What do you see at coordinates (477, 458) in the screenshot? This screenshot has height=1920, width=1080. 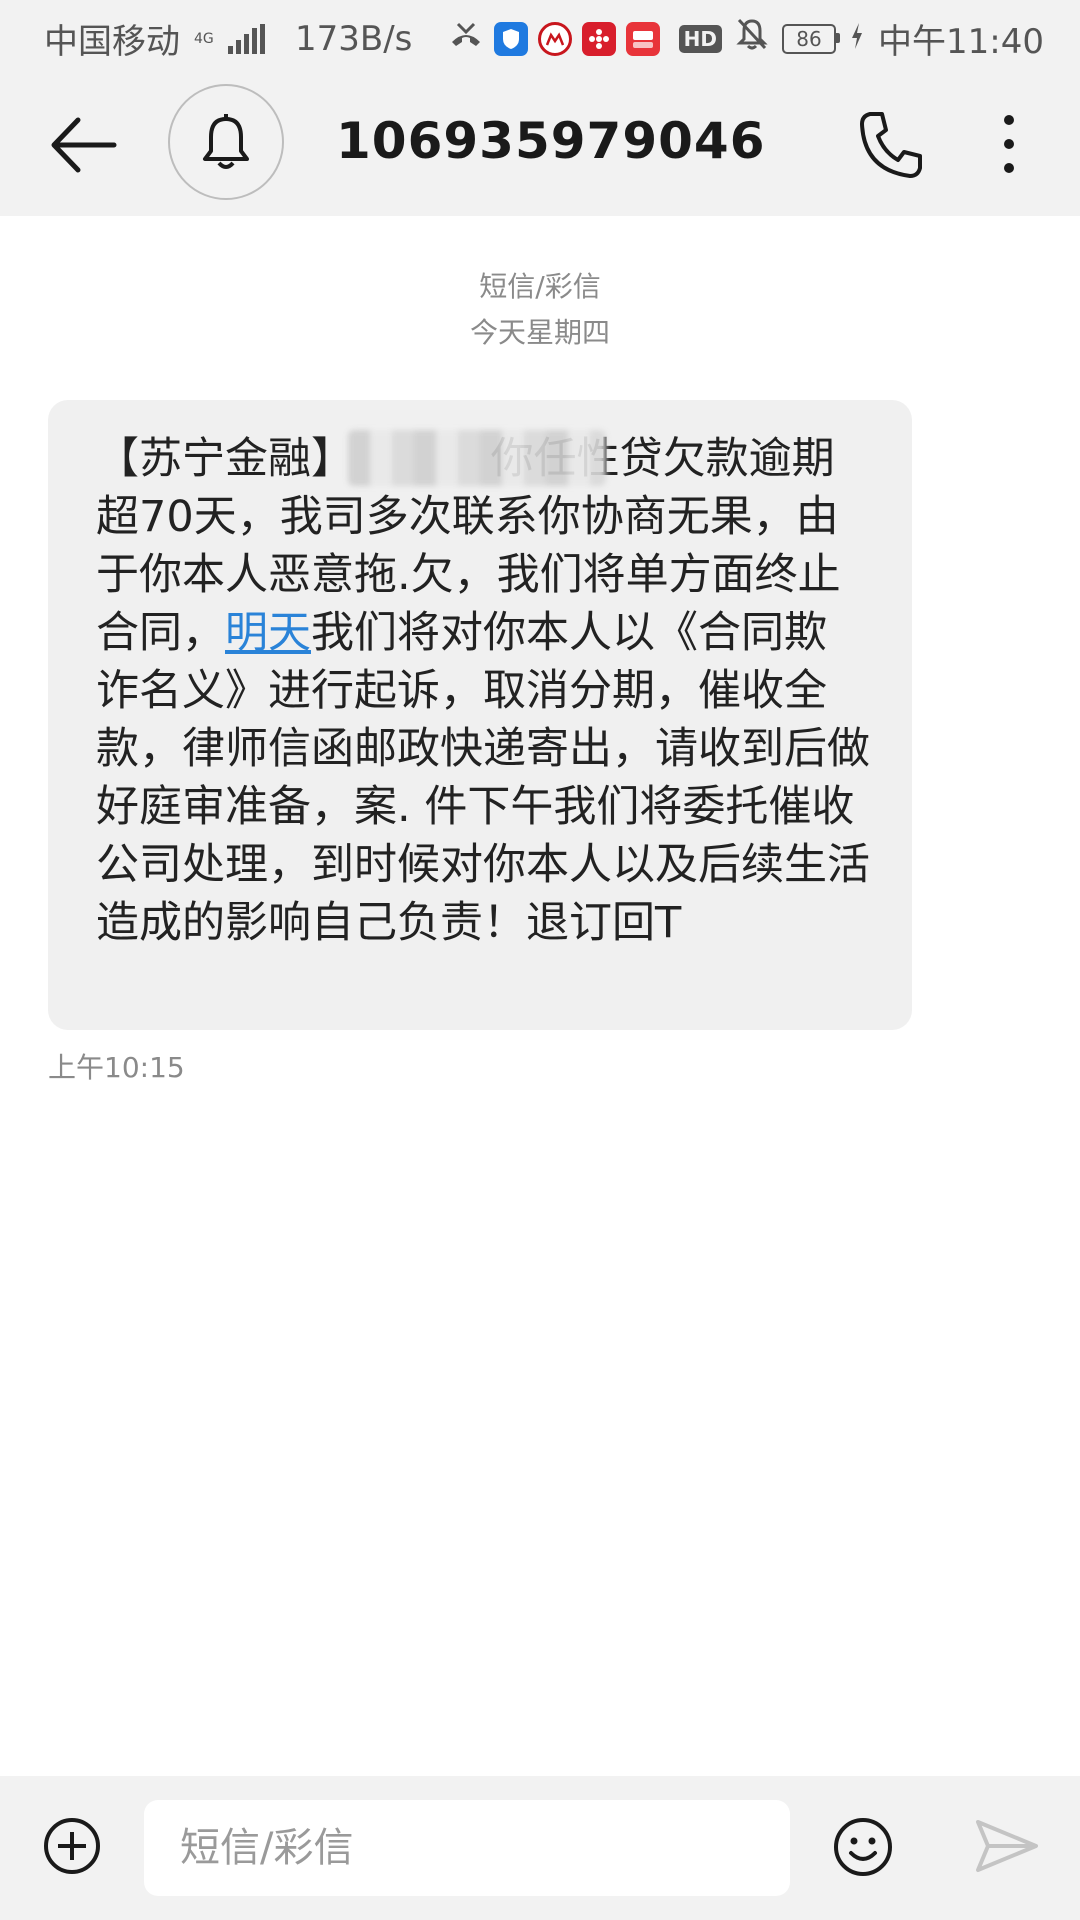 I see `redacted-area` at bounding box center [477, 458].